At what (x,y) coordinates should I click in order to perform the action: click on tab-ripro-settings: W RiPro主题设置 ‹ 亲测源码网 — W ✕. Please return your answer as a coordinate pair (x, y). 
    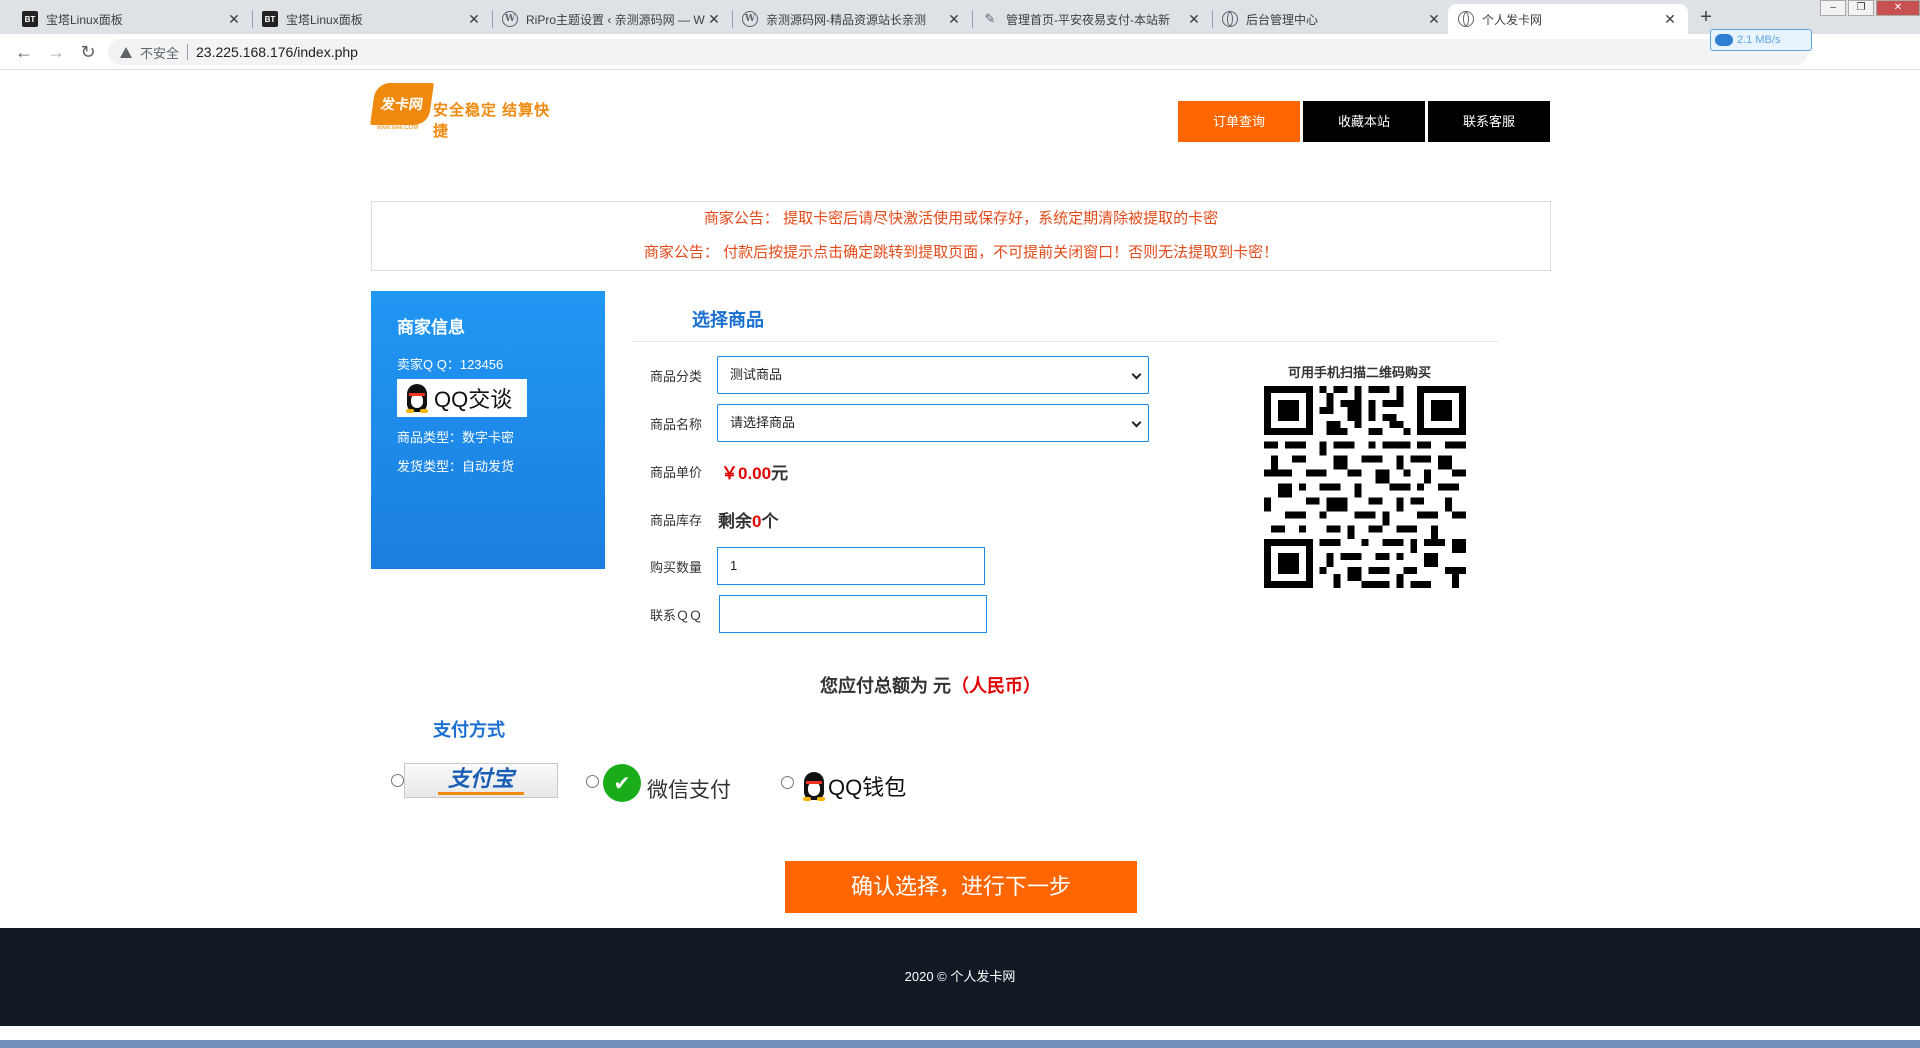
    Looking at the image, I should click on (612, 19).